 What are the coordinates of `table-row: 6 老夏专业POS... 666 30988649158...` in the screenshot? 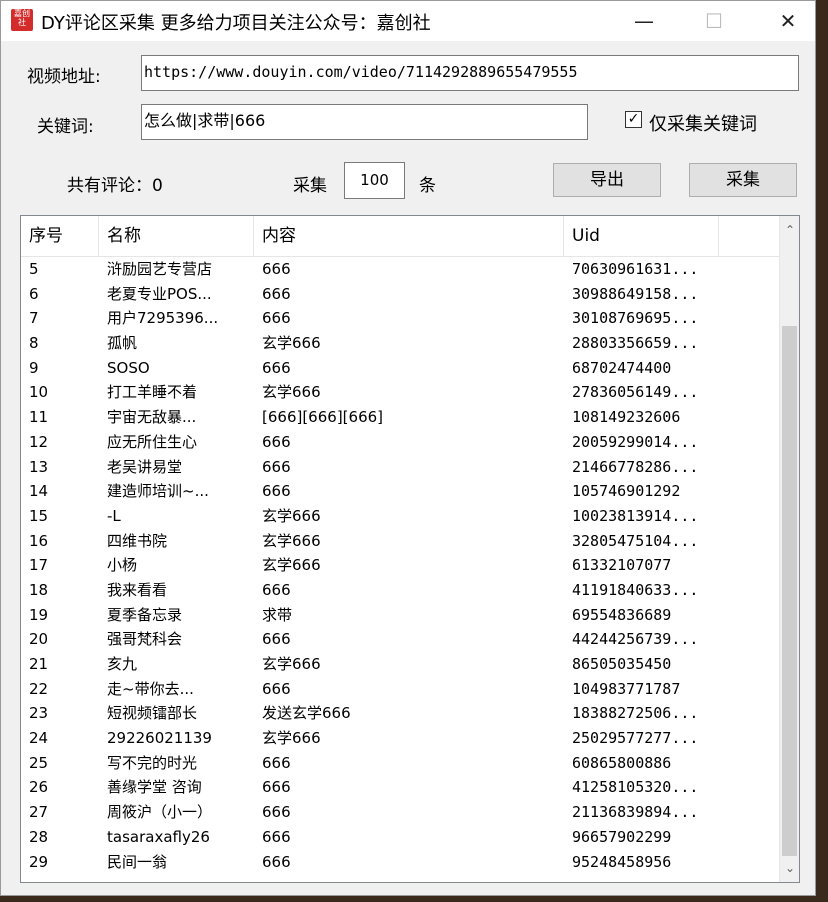 It's located at (400, 294).